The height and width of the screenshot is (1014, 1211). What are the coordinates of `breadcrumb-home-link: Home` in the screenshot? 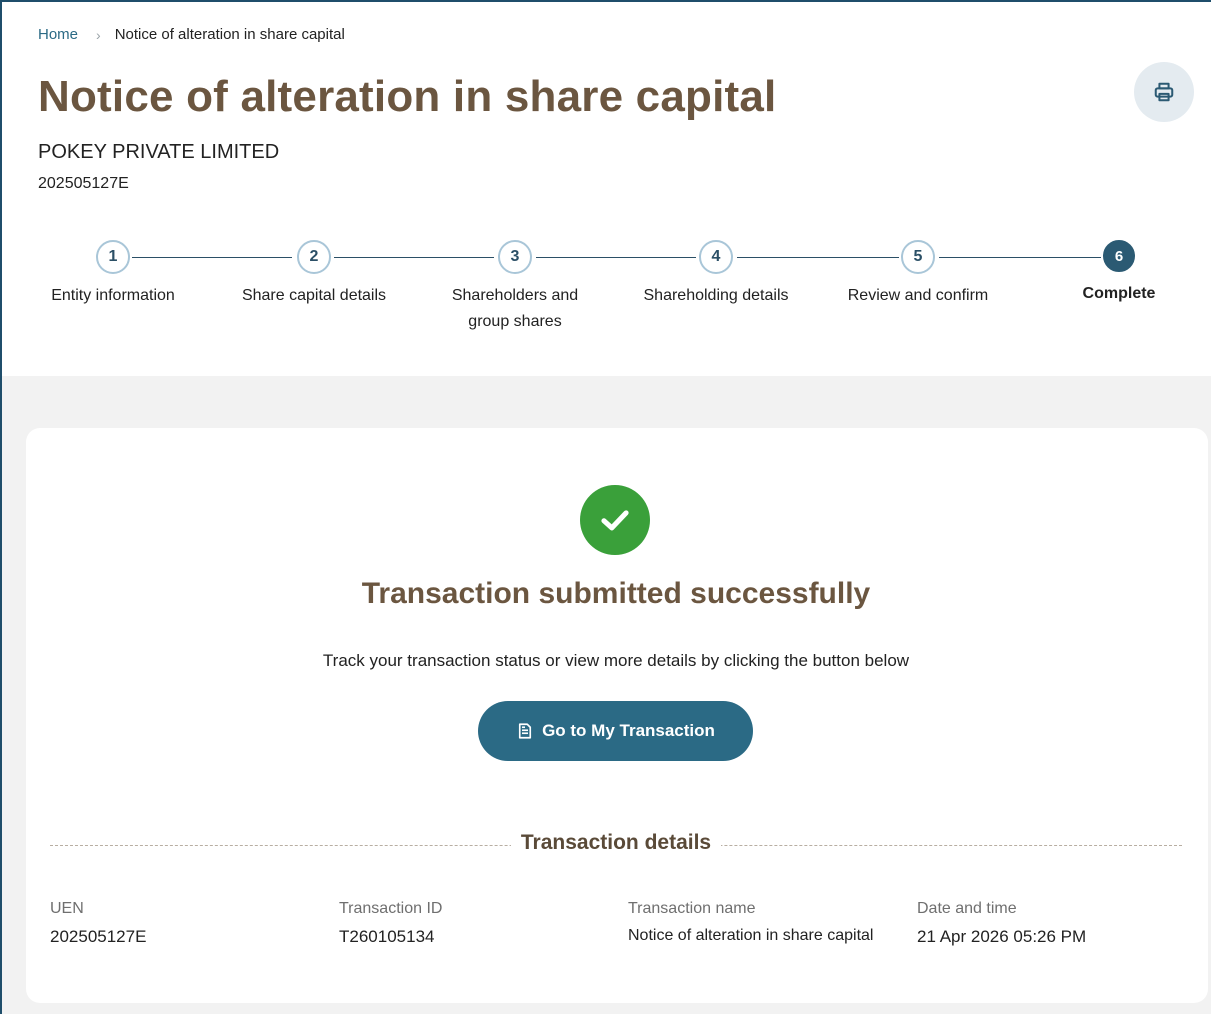 It's located at (58, 34).